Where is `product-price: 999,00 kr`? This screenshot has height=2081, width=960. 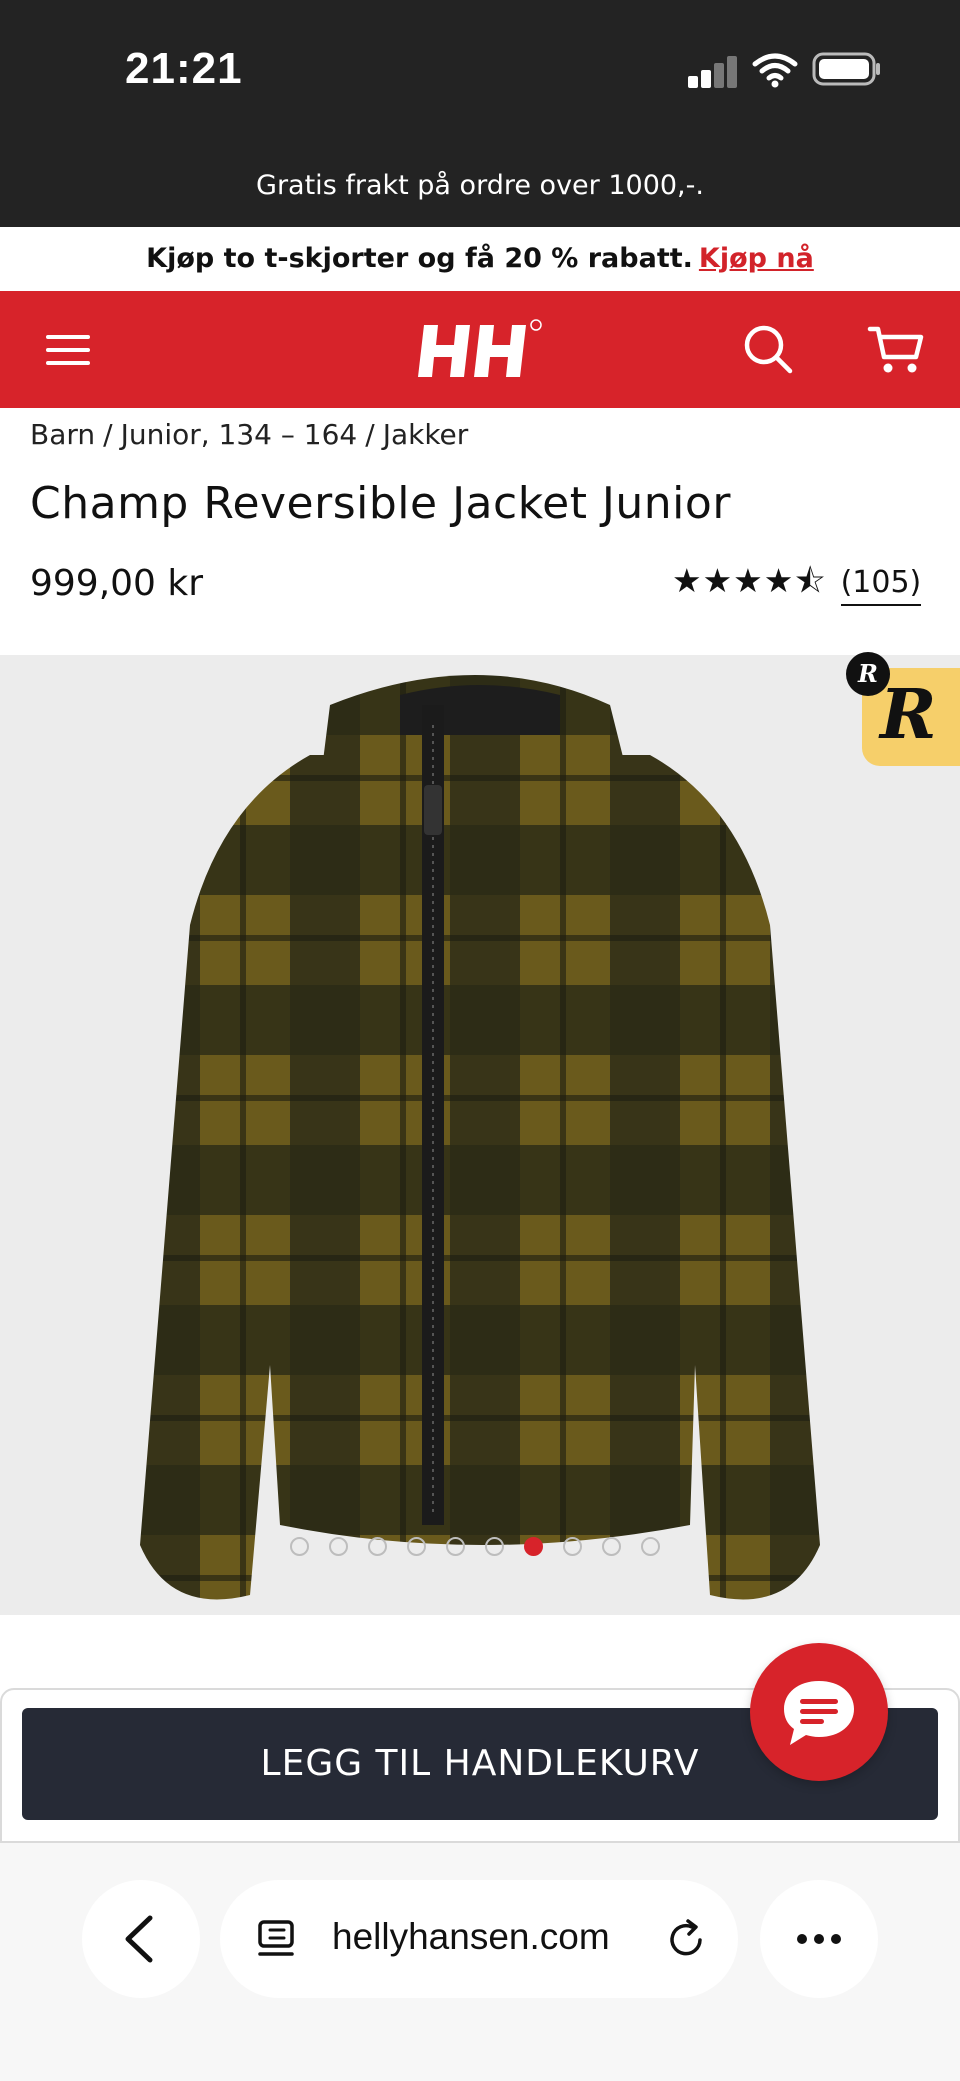 product-price: 999,00 kr is located at coordinates (117, 583).